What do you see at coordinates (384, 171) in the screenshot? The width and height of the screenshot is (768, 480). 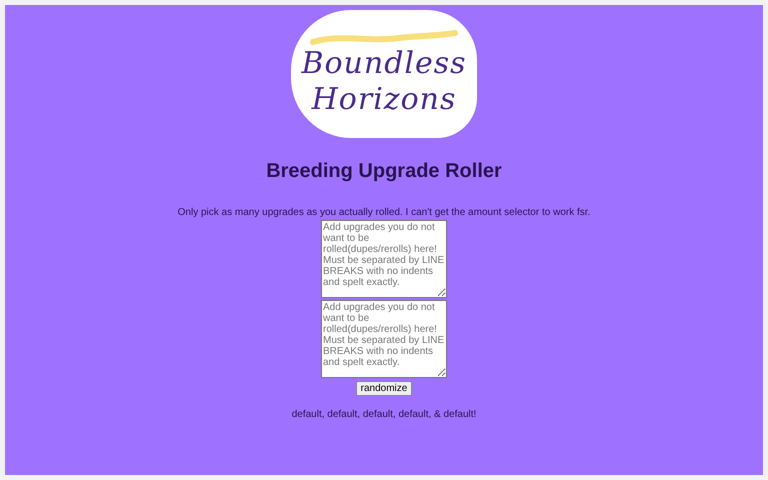 I see `page-title: Breeding Upgrade Roller` at bounding box center [384, 171].